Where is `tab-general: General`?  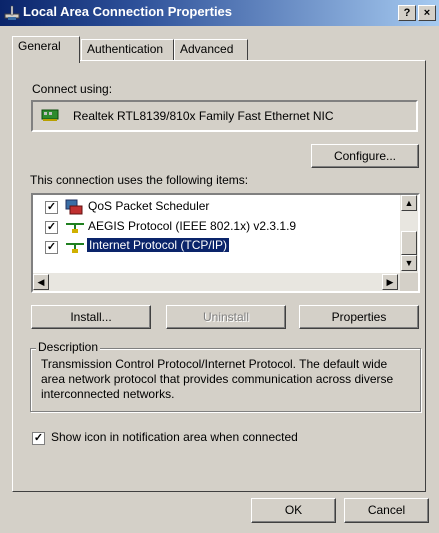
tab-general: General is located at coordinates (46, 49).